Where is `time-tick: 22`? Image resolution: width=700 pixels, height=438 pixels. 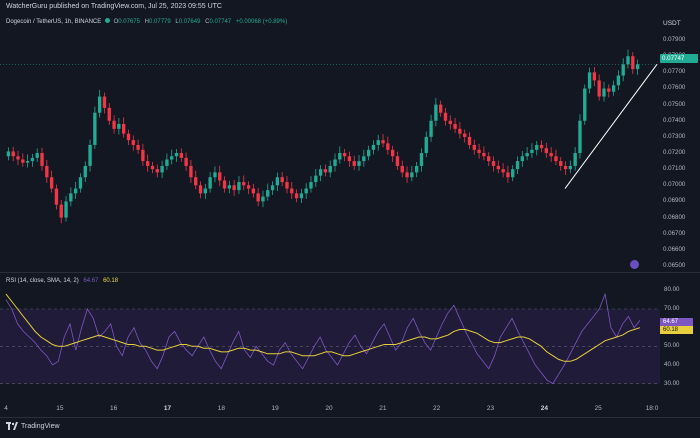 time-tick: 22 is located at coordinates (437, 408).